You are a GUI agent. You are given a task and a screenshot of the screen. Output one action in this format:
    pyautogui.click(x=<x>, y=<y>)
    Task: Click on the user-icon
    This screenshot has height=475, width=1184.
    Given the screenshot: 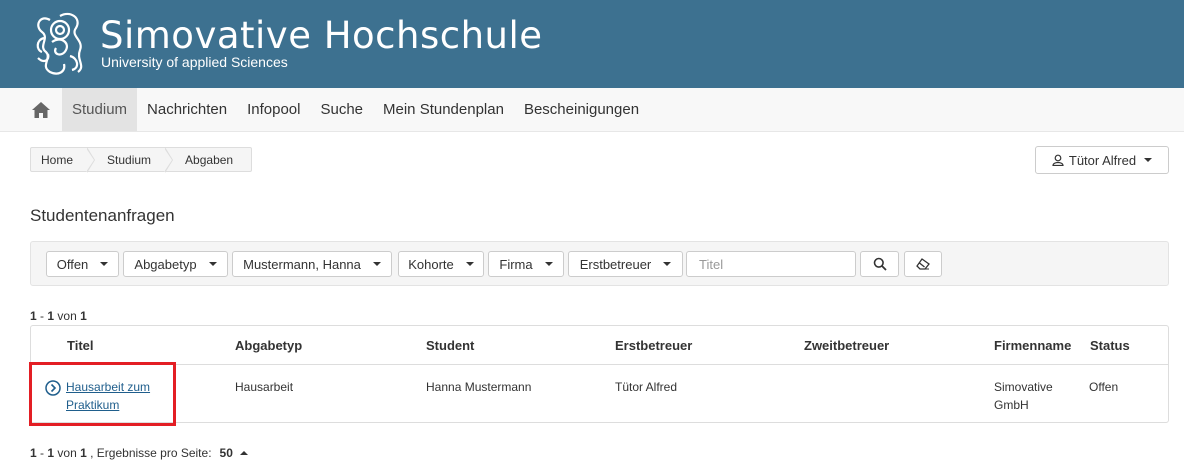 What is the action you would take?
    pyautogui.click(x=1058, y=160)
    